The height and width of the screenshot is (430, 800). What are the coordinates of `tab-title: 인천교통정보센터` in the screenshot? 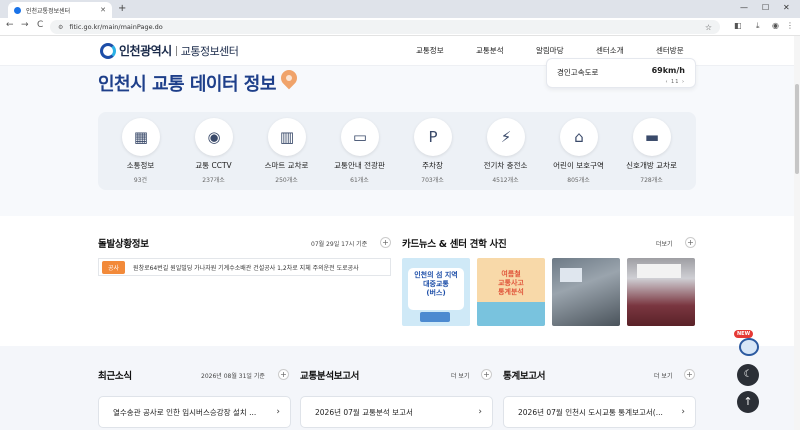 It's located at (48, 11).